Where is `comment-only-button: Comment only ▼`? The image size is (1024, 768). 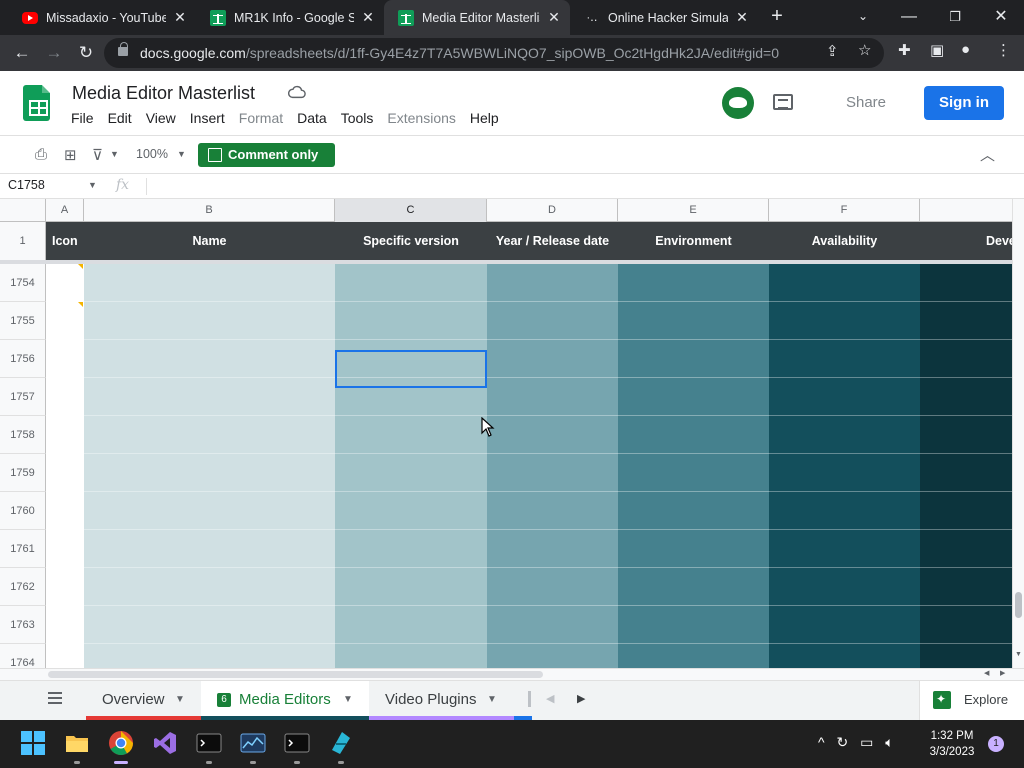
comment-only-button: Comment only ▼ is located at coordinates (266, 164).